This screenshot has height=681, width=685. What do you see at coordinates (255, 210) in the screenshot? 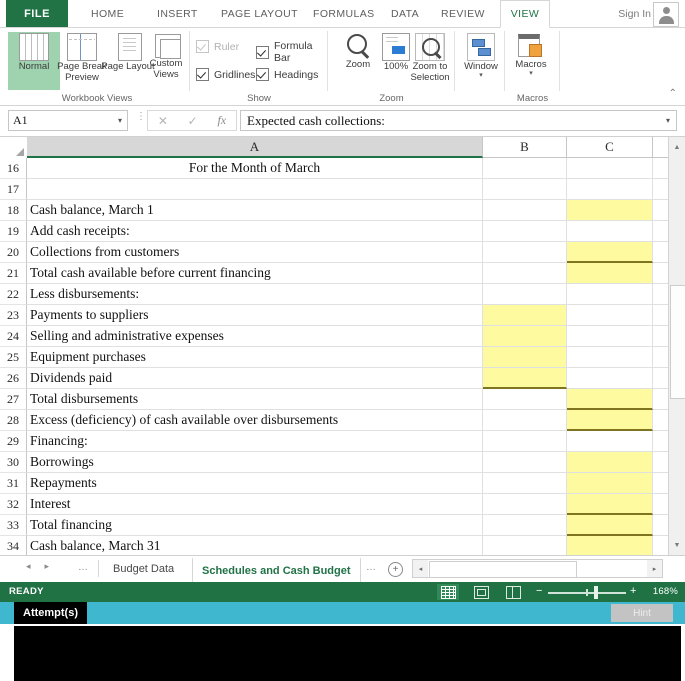
I see `cell-A18: Cash balance, March 1` at bounding box center [255, 210].